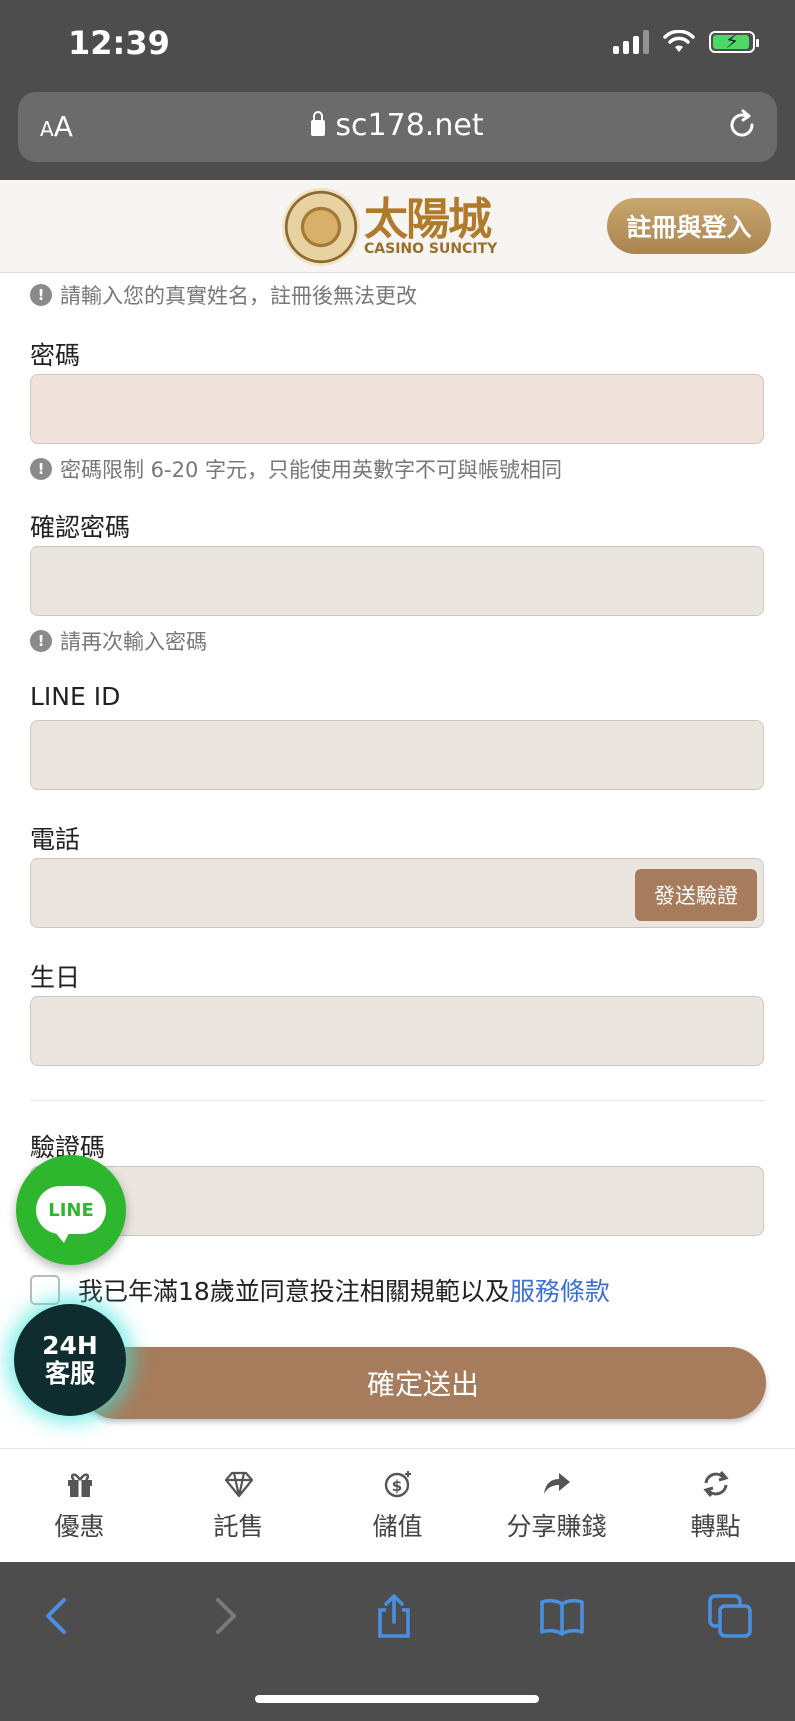 This screenshot has width=795, height=1721. I want to click on phone-input: 發送驗證, so click(397, 893).